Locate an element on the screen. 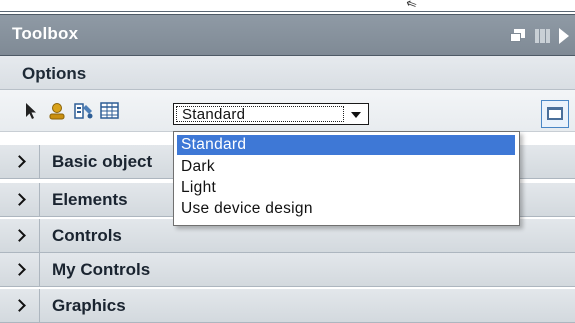  person-icon is located at coordinates (56, 111).